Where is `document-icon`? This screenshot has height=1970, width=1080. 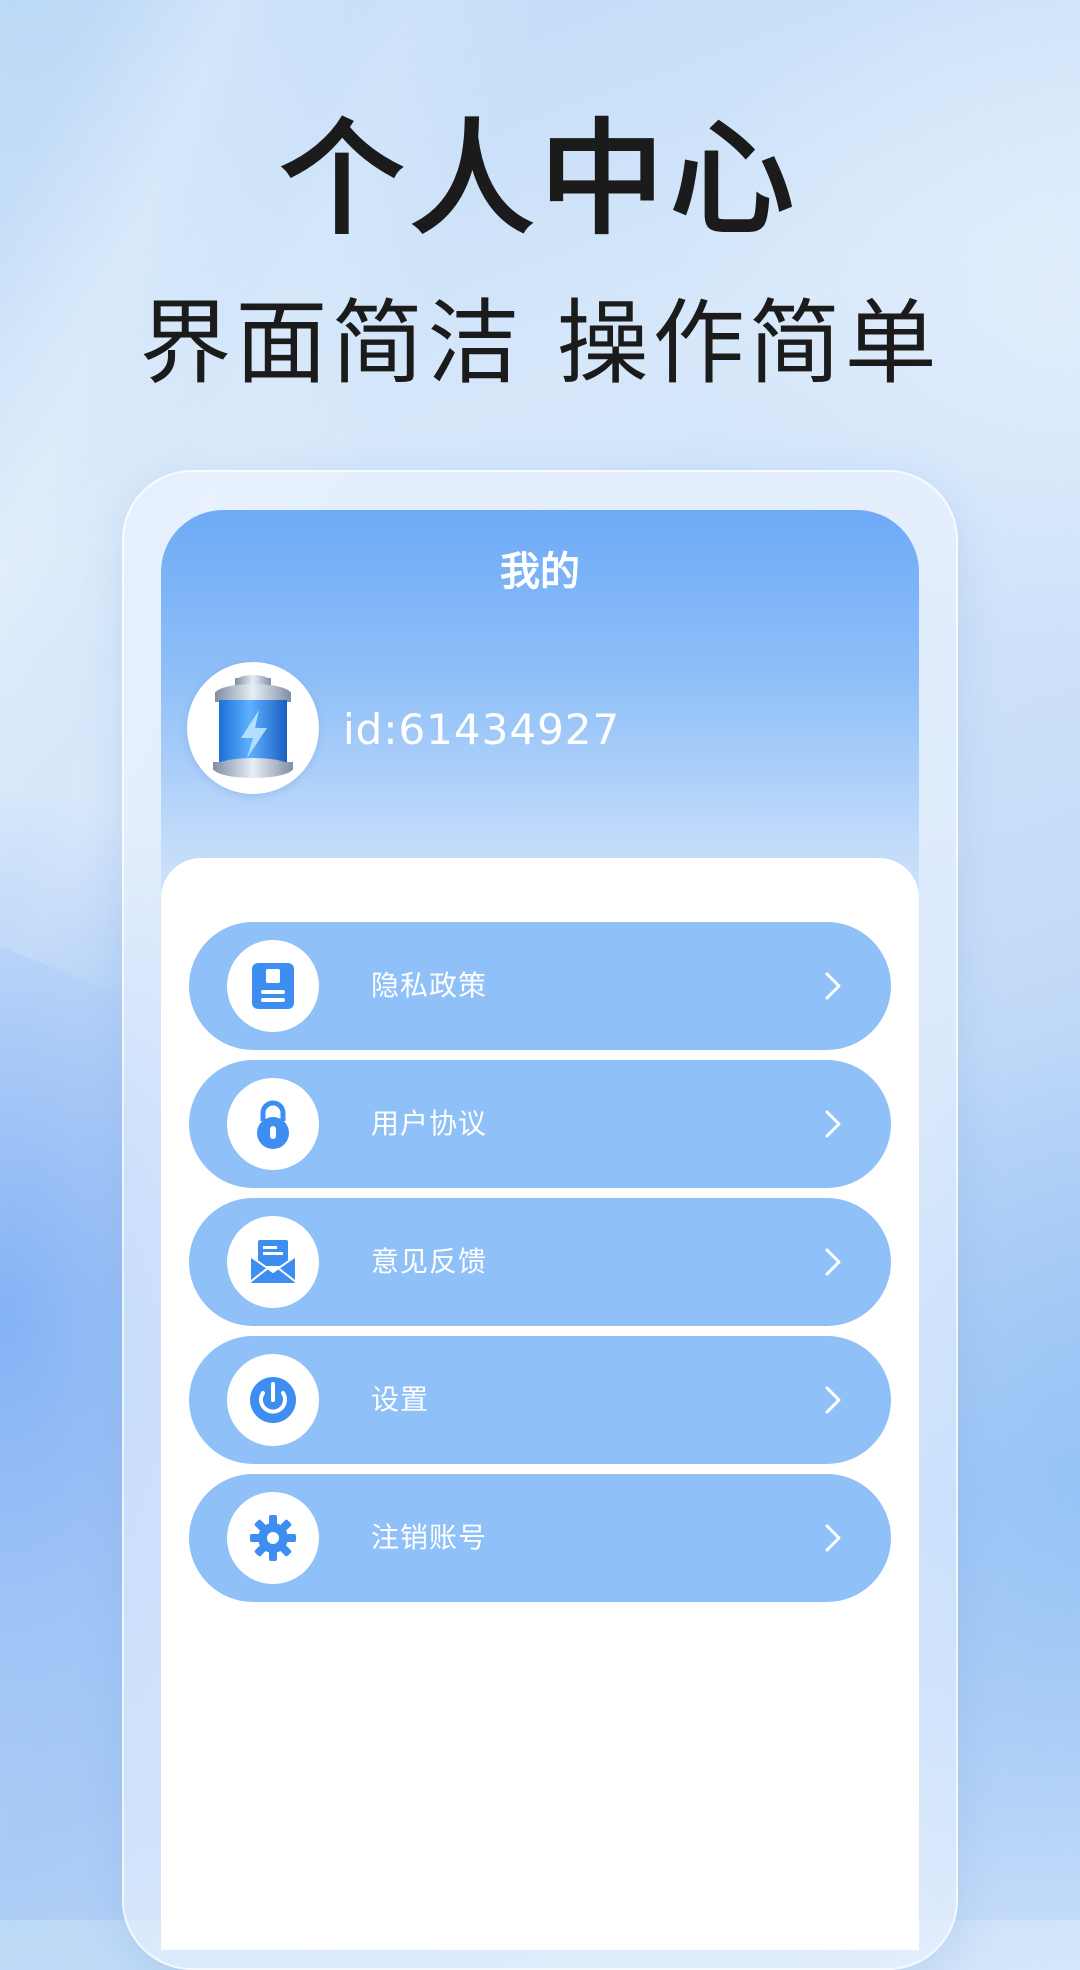 document-icon is located at coordinates (273, 986).